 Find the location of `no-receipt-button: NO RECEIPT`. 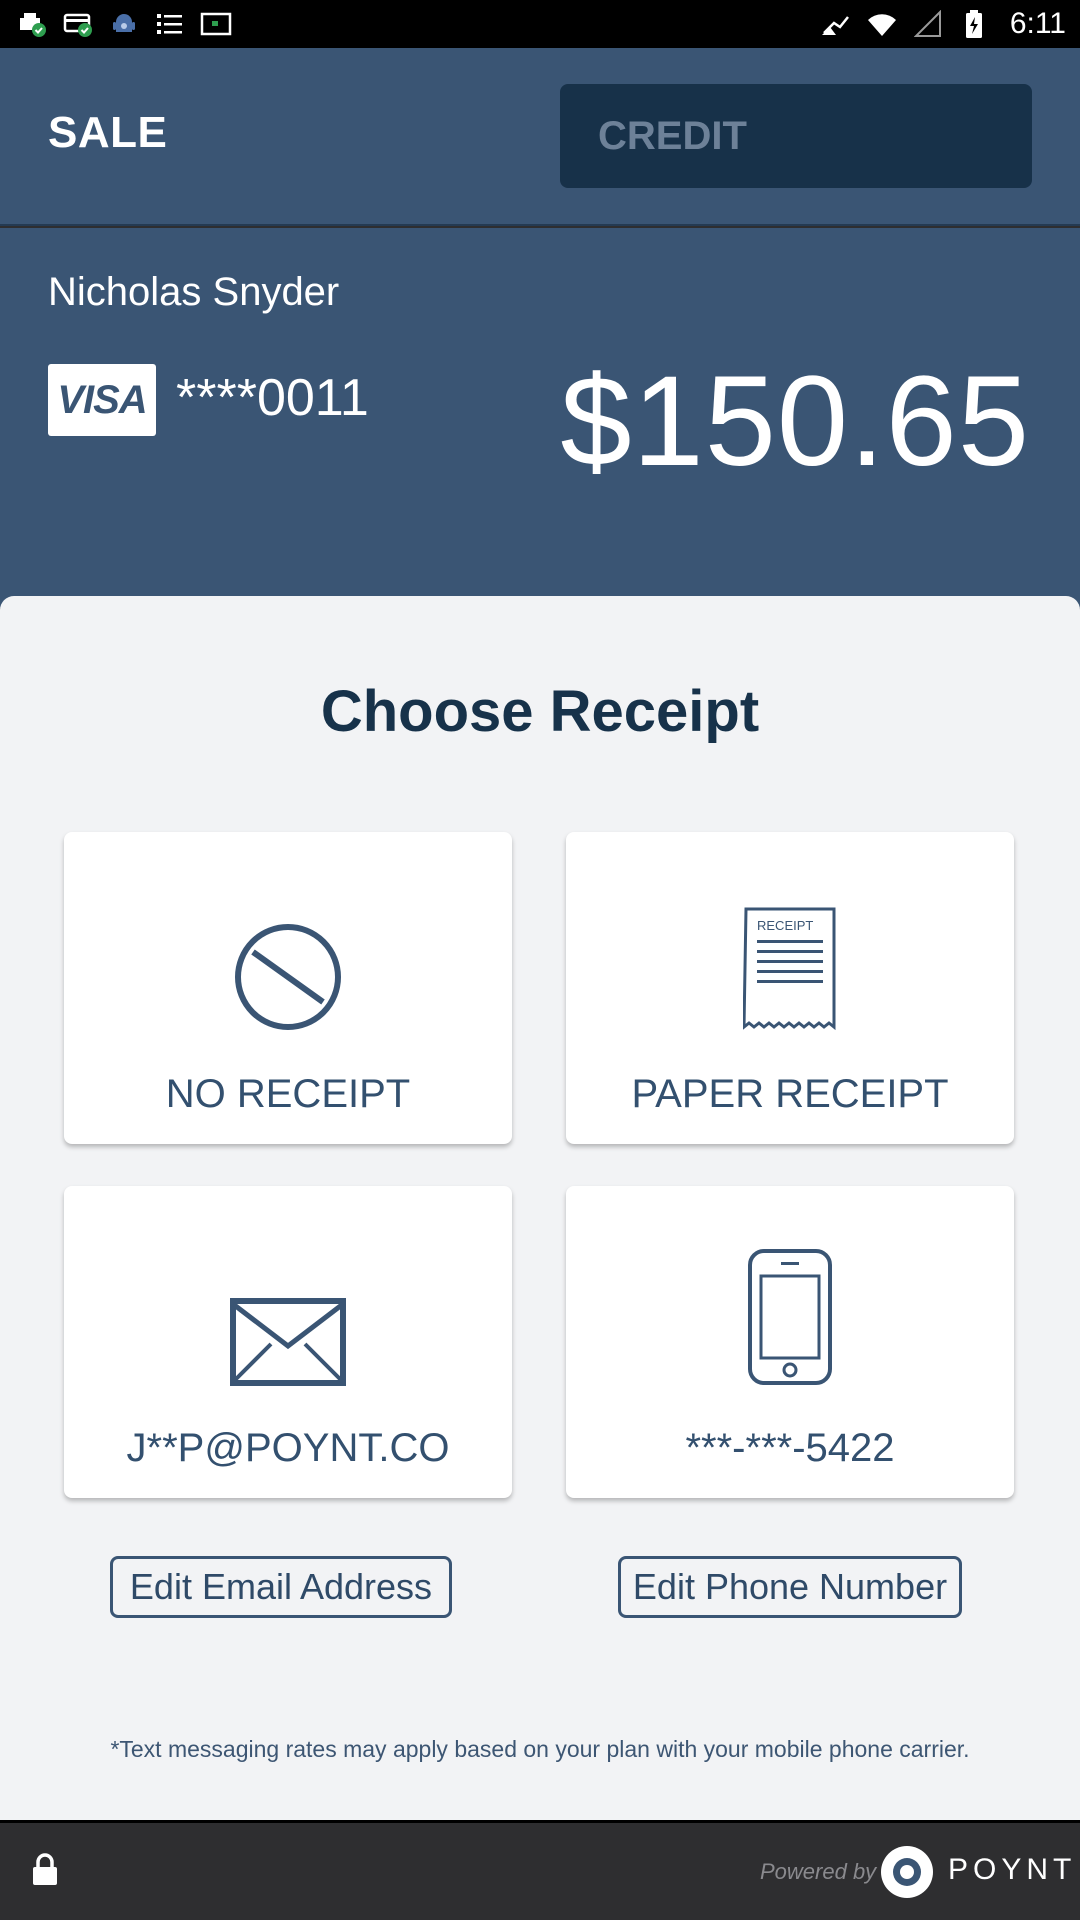

no-receipt-button: NO RECEIPT is located at coordinates (288, 988).